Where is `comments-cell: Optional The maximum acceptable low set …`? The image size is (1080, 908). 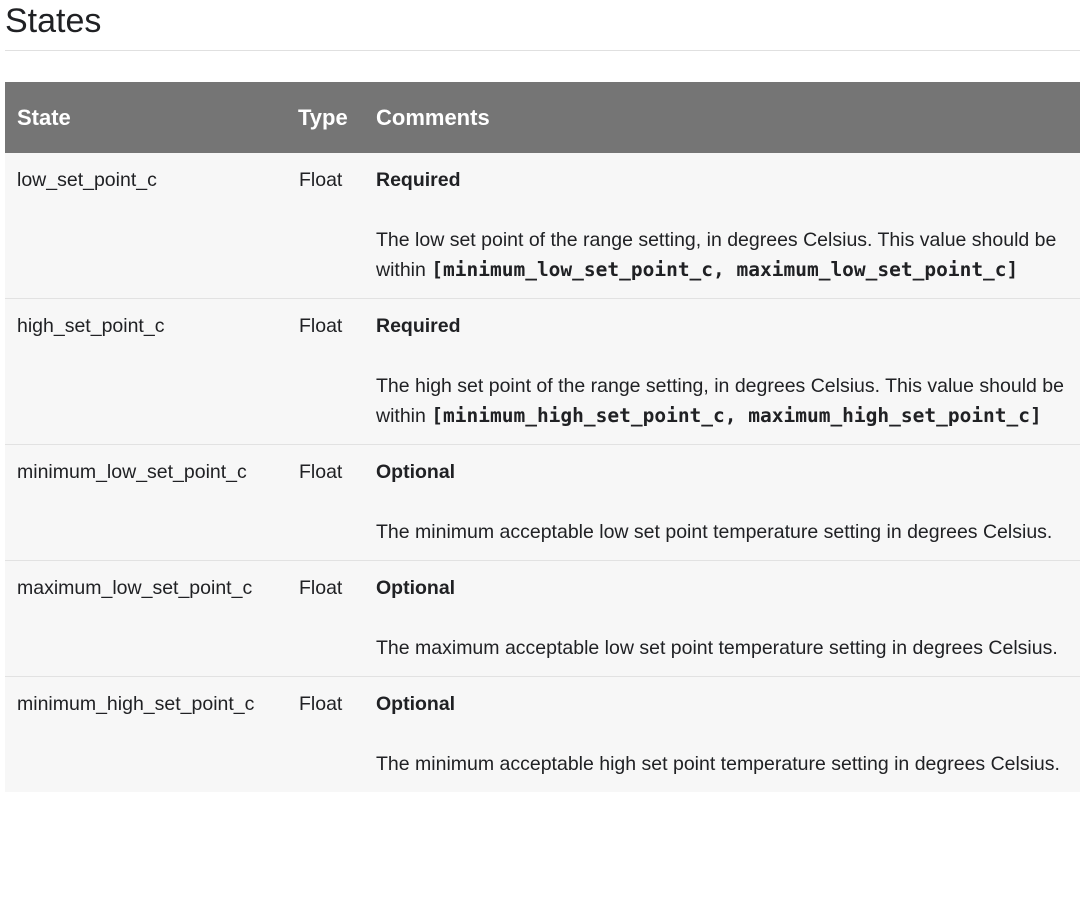
comments-cell: Optional The maximum acceptable low set … is located at coordinates (722, 618).